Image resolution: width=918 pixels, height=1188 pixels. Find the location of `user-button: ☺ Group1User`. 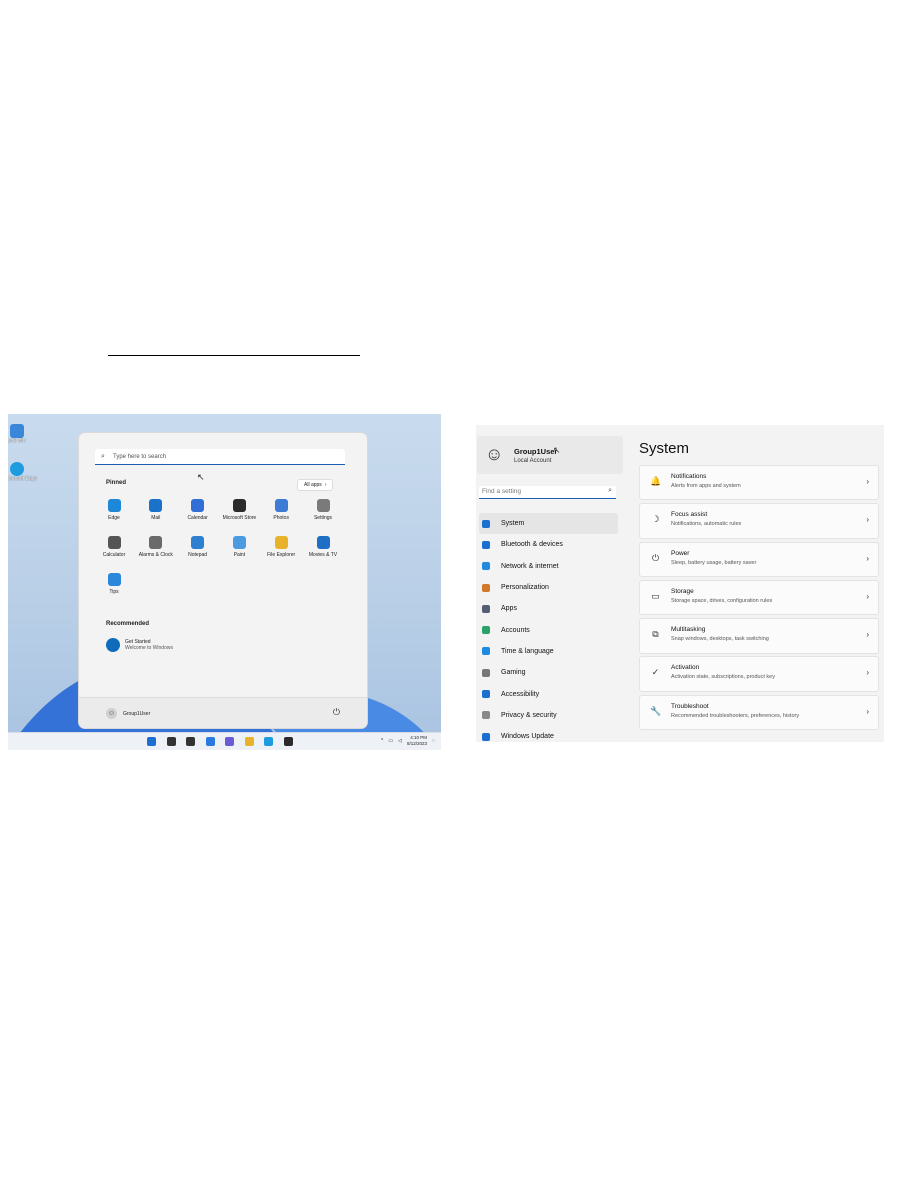

user-button: ☺ Group1User is located at coordinates (128, 713).